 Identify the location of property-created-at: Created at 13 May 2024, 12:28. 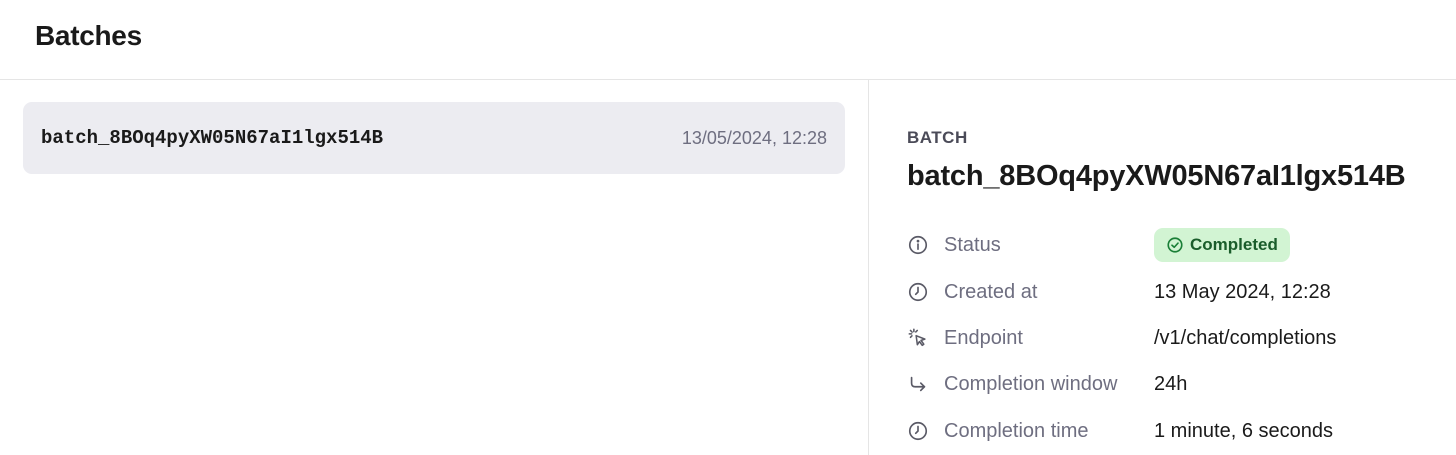
(1177, 292).